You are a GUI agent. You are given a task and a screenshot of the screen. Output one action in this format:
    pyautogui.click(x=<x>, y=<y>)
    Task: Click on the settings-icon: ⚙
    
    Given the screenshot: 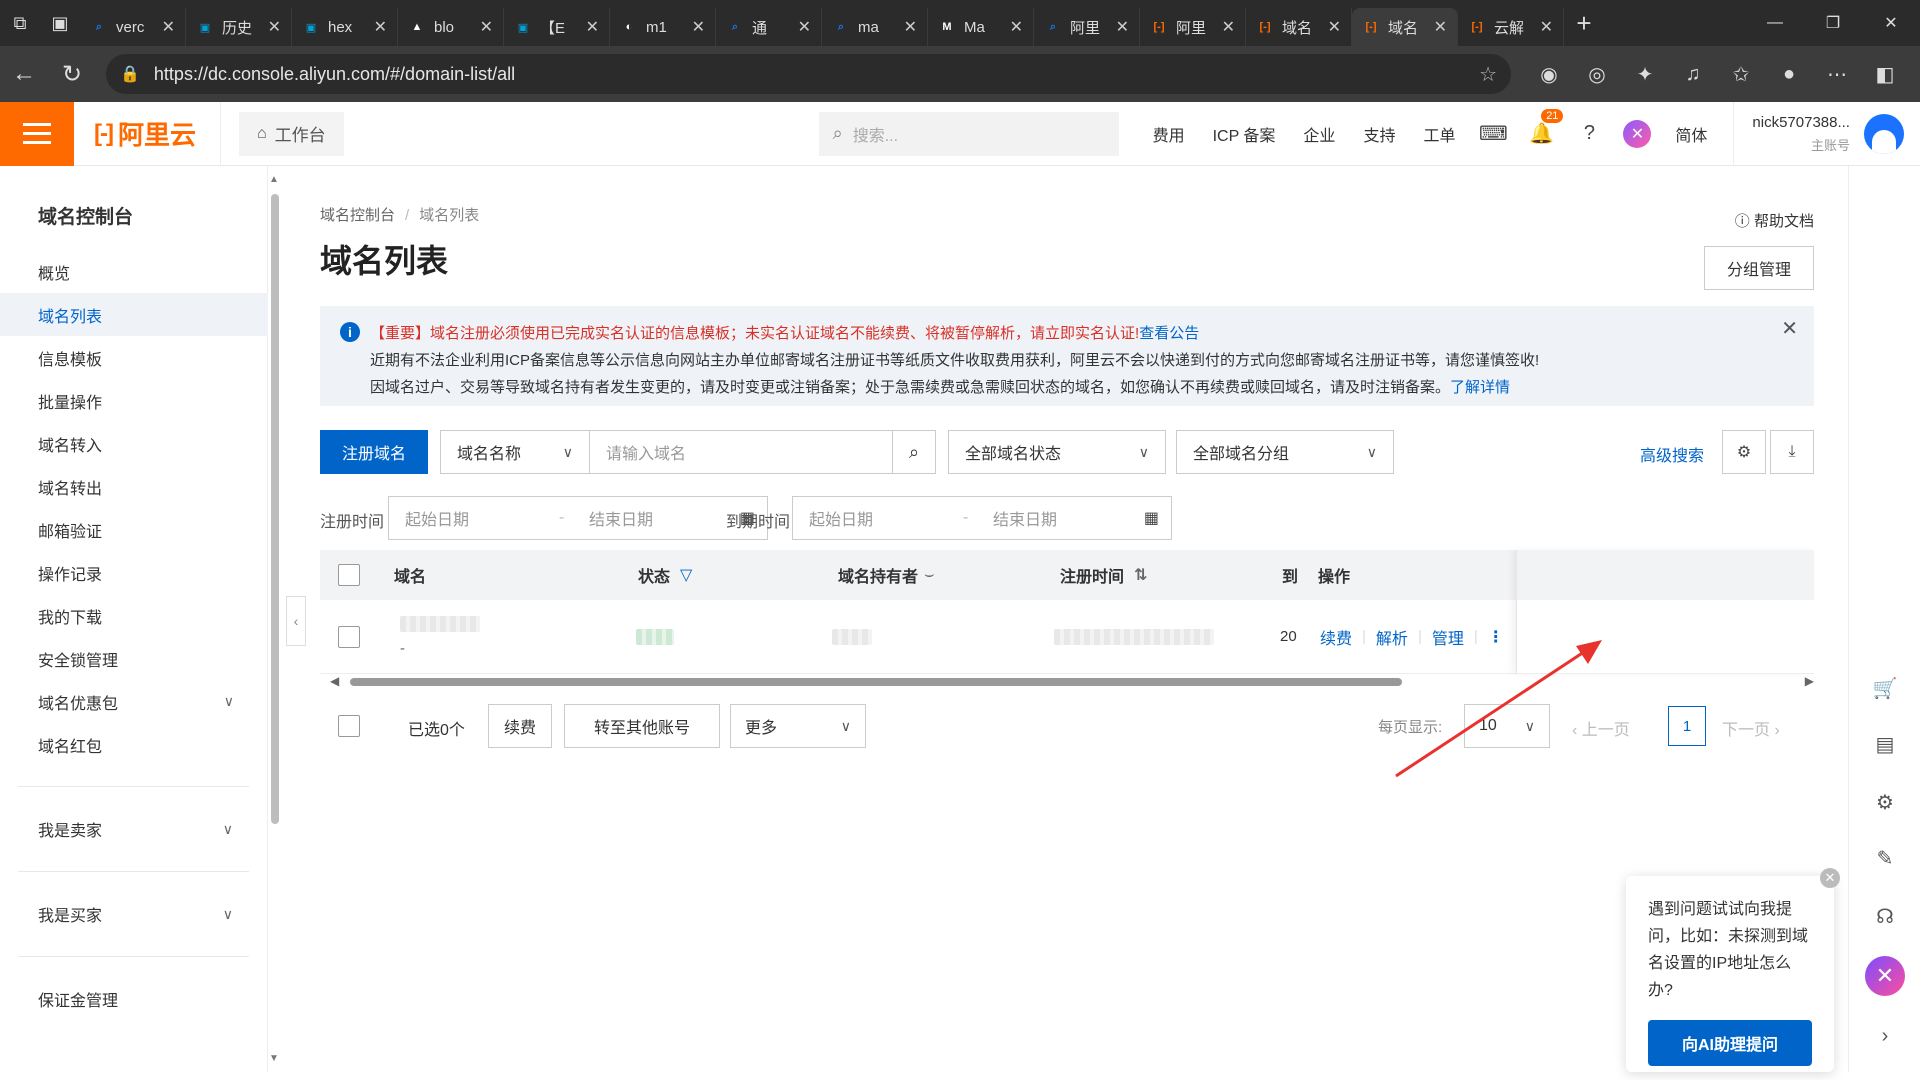 What is the action you would take?
    pyautogui.click(x=1885, y=802)
    